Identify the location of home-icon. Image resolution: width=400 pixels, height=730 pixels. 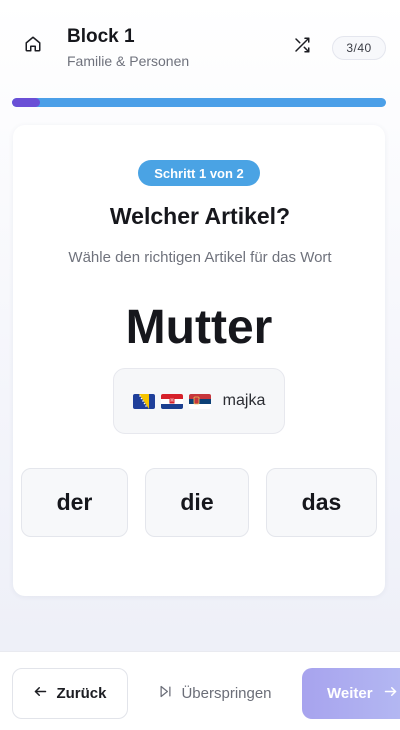
(33, 46).